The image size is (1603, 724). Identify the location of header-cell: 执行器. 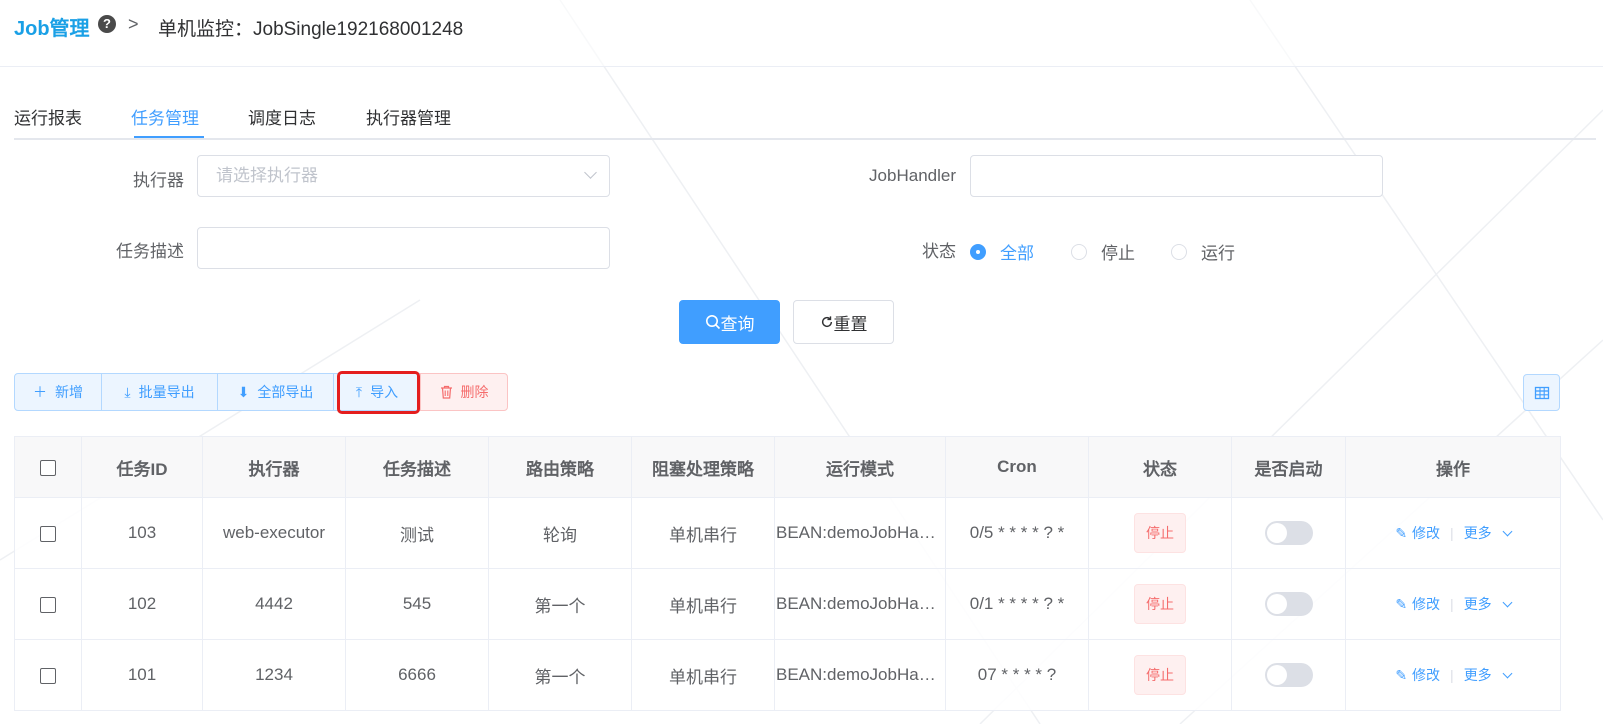
(274, 467).